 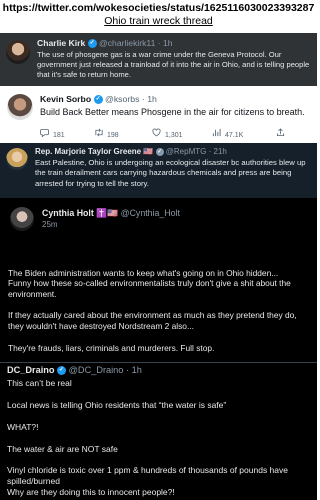 What do you see at coordinates (44, 133) in the screenshot?
I see `reply-icon` at bounding box center [44, 133].